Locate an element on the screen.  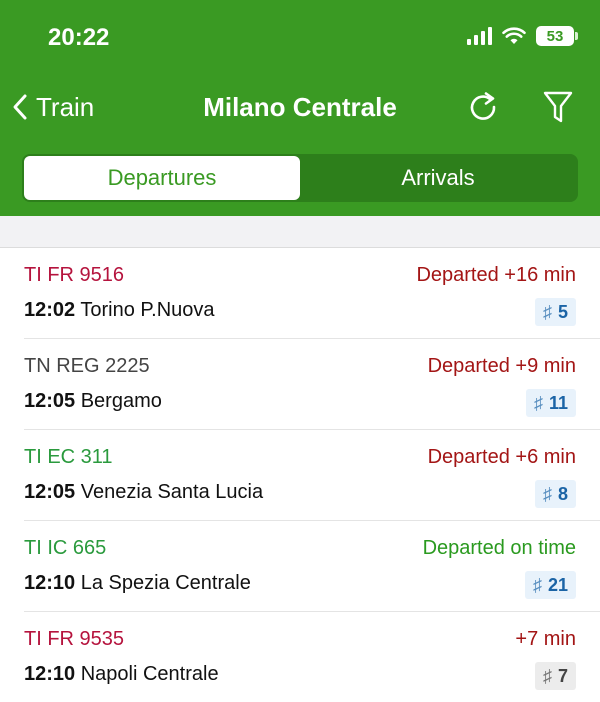
destination: La Spezia Centrale is located at coordinates (165, 583).